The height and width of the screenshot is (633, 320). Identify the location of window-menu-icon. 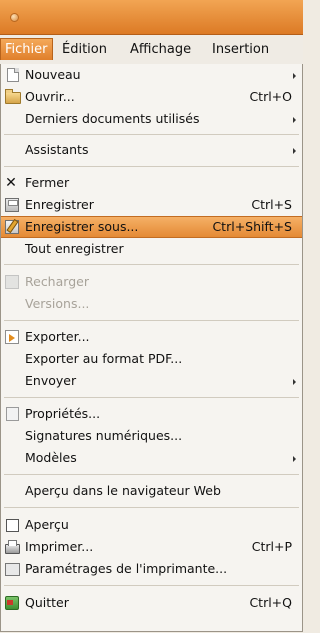
(14, 17).